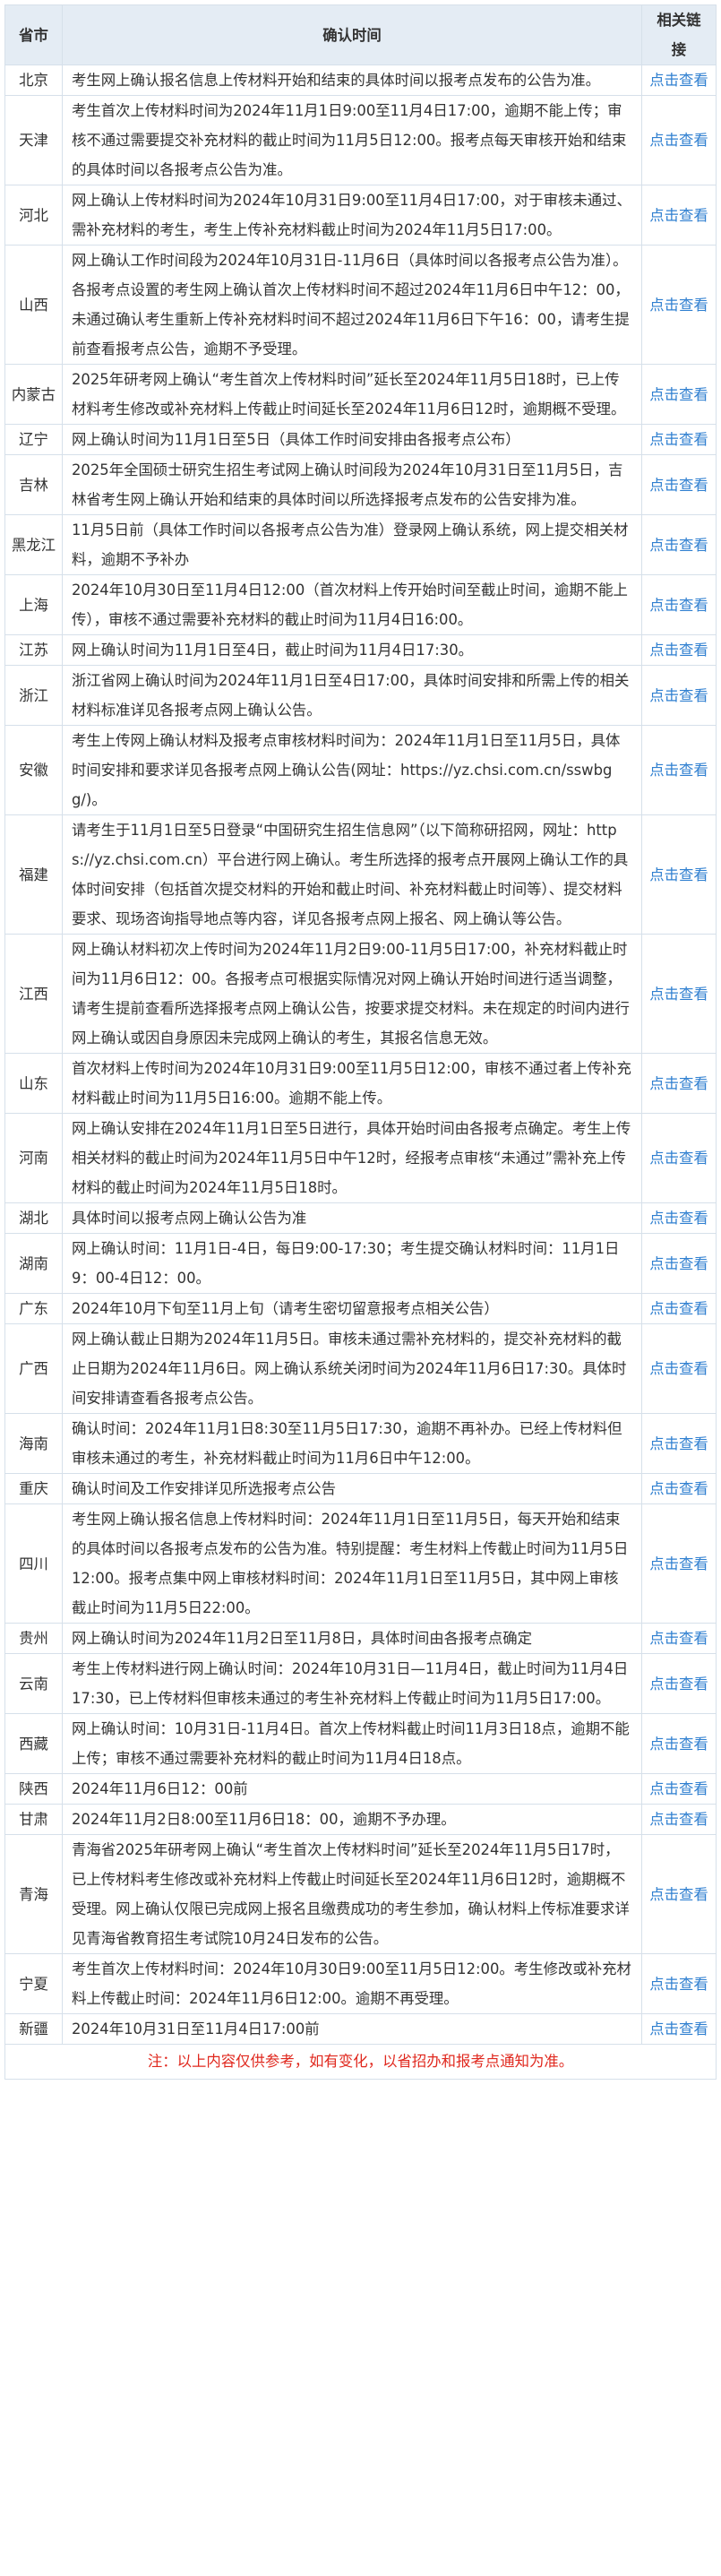 Image resolution: width=721 pixels, height=2576 pixels. I want to click on table-row: 新疆 2024年10月31日至11月4日17:00前 点击查看, so click(360, 2029).